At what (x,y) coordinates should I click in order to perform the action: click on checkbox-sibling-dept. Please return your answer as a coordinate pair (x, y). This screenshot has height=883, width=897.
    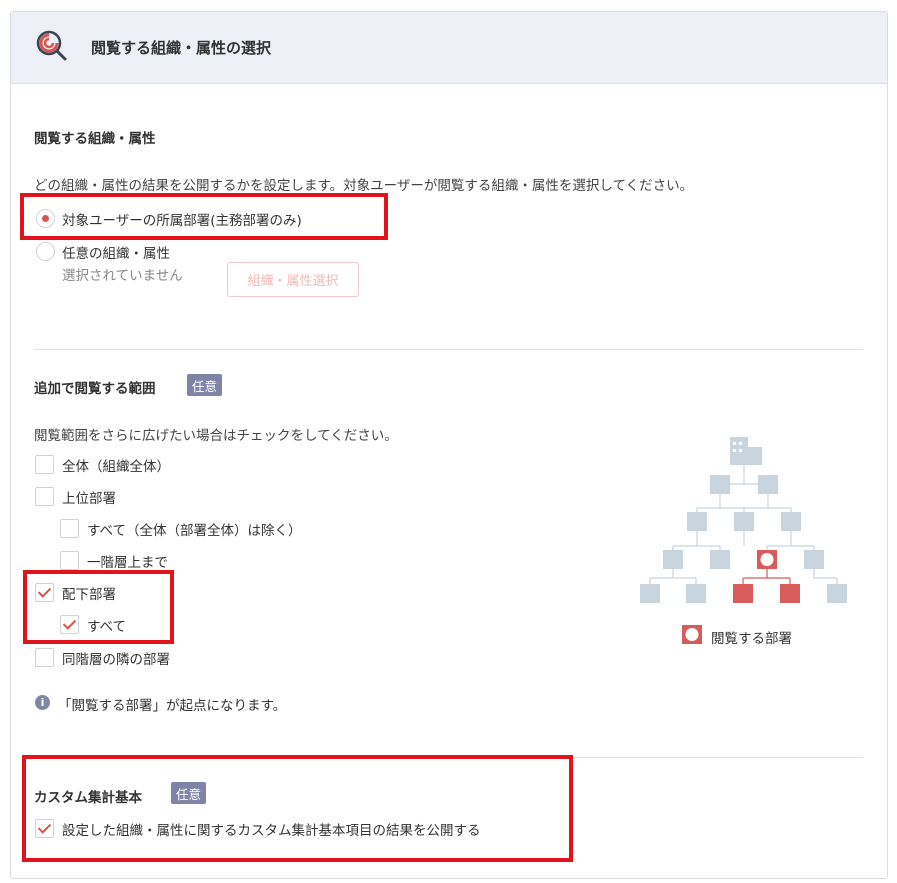
    Looking at the image, I should click on (44, 657).